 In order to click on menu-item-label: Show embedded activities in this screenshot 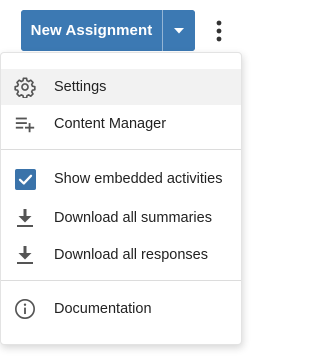, I will do `click(138, 179)`.